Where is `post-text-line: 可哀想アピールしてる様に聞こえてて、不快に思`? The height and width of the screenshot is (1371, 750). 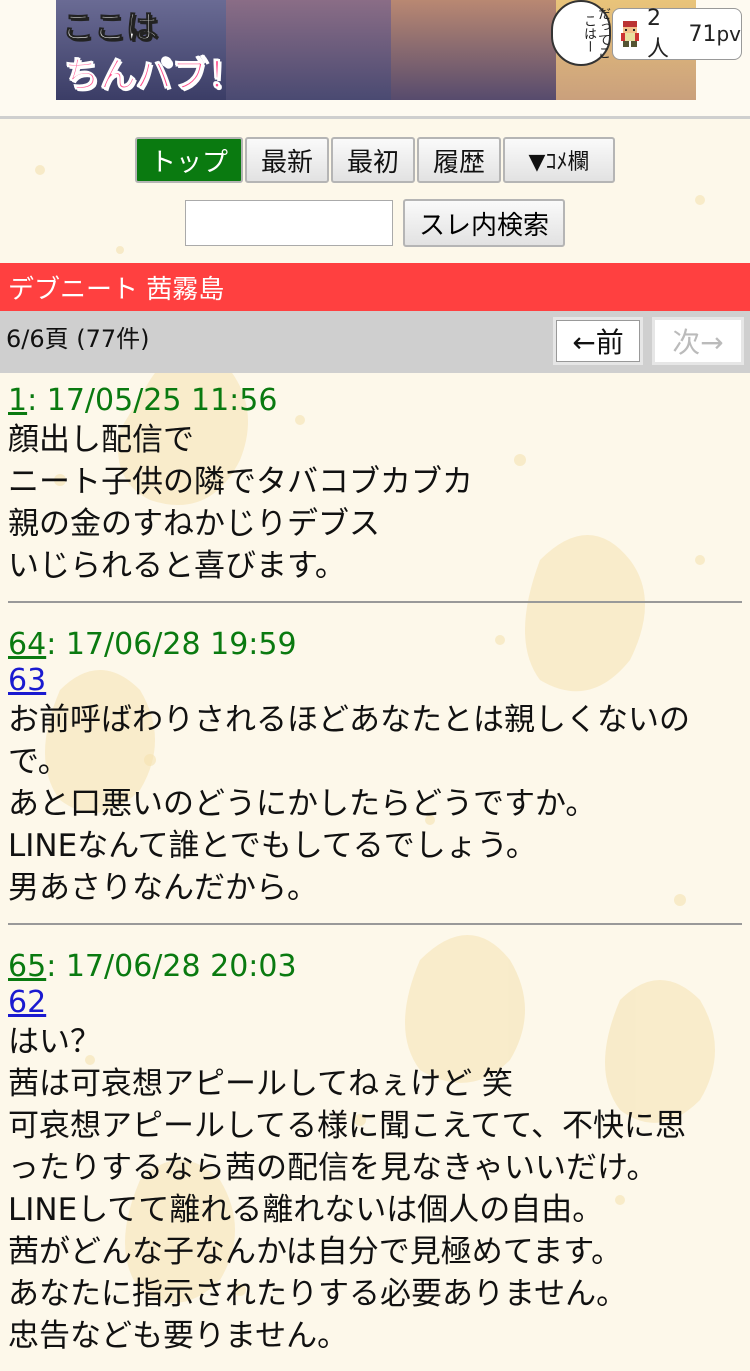 post-text-line: 可哀想アピールしてる様に聞こえてて、不快に思 is located at coordinates (347, 1126).